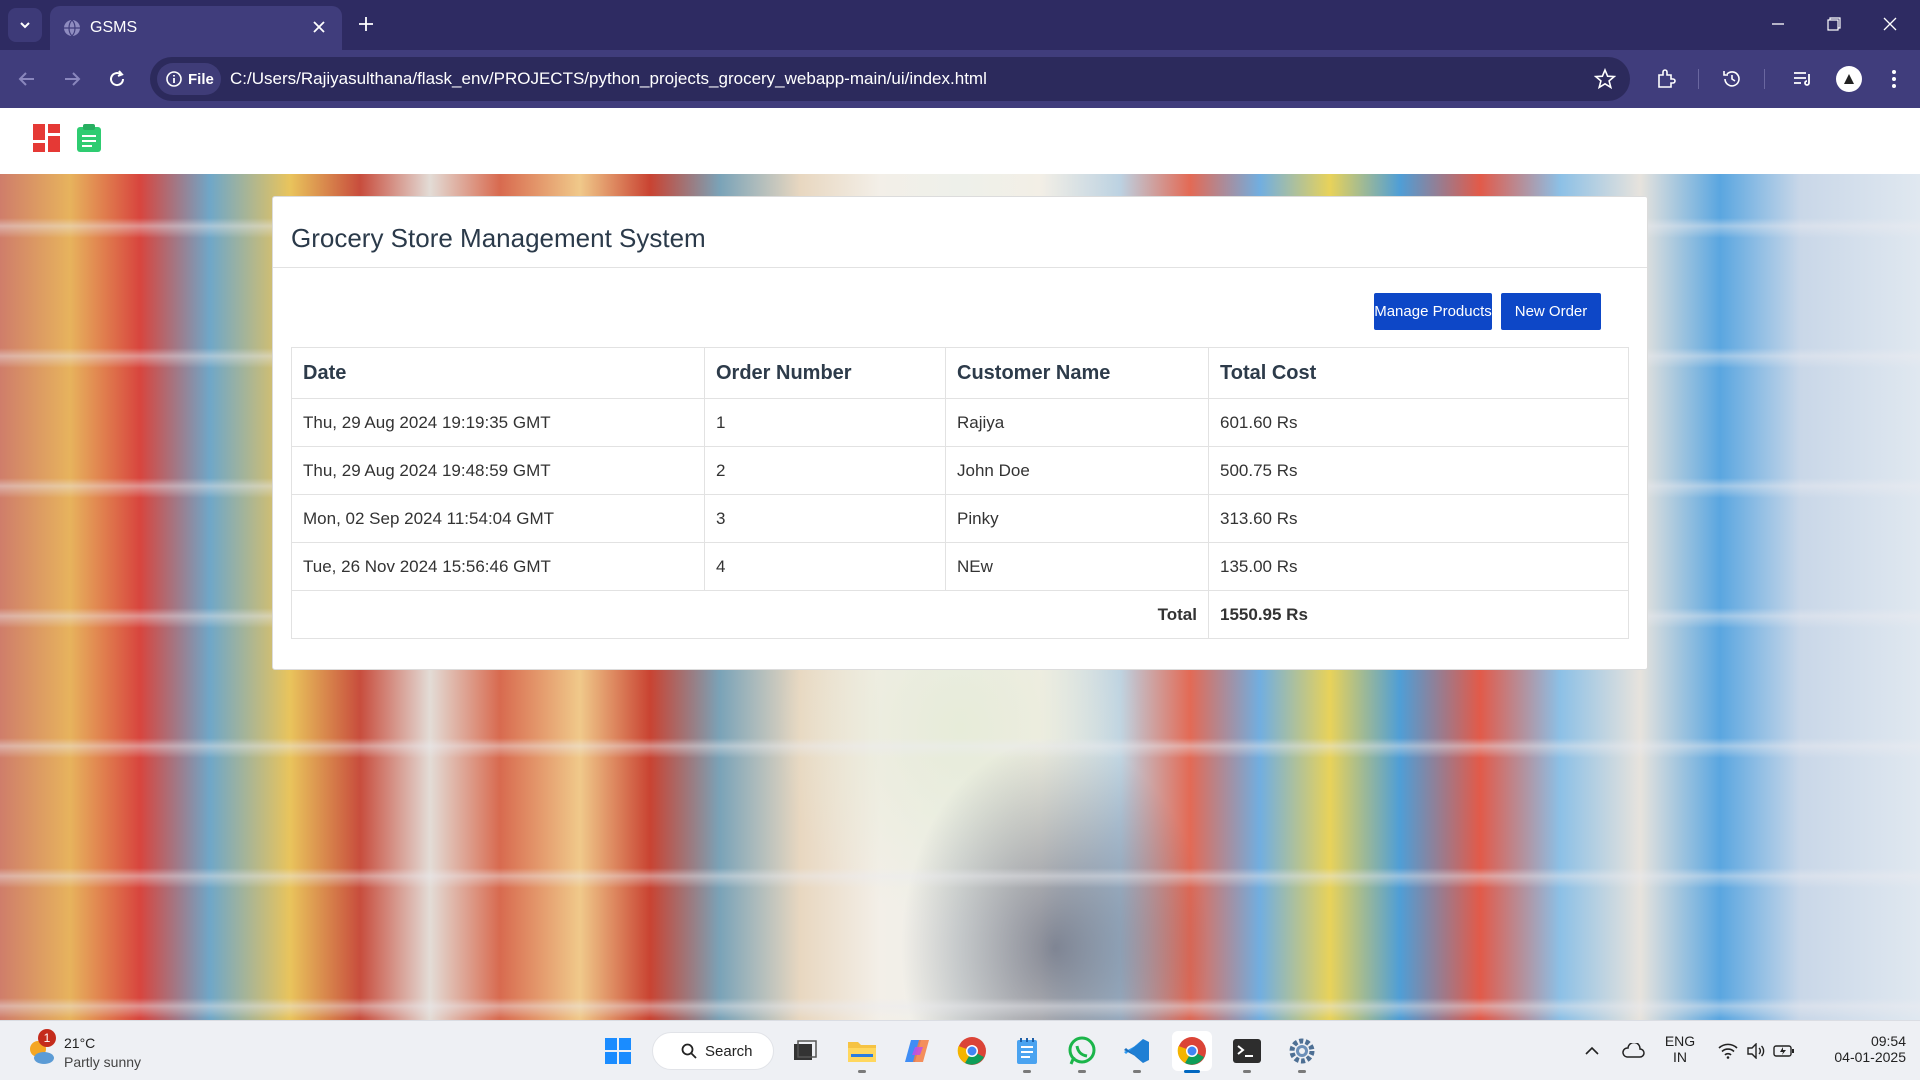 This screenshot has height=1080, width=1920. What do you see at coordinates (109, 1051) in the screenshot?
I see `weather-widget: 1 21°C Partly sunny` at bounding box center [109, 1051].